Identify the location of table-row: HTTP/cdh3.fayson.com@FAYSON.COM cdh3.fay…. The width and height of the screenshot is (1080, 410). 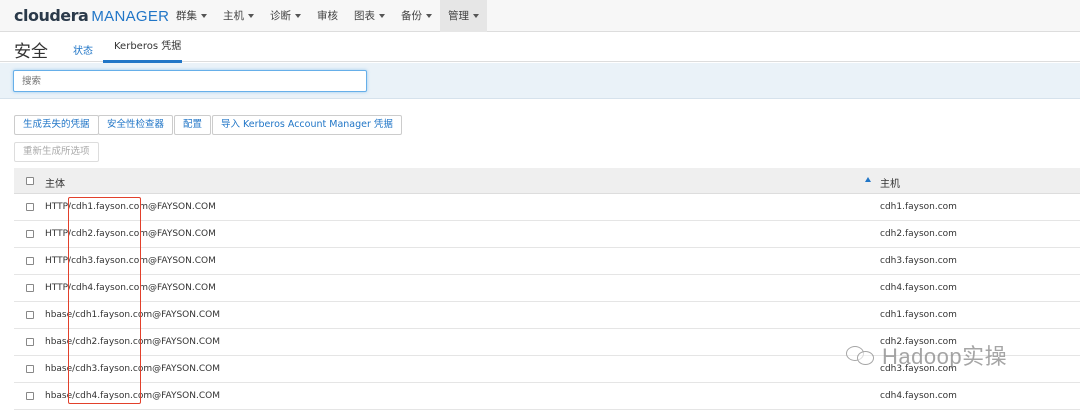
(547, 261).